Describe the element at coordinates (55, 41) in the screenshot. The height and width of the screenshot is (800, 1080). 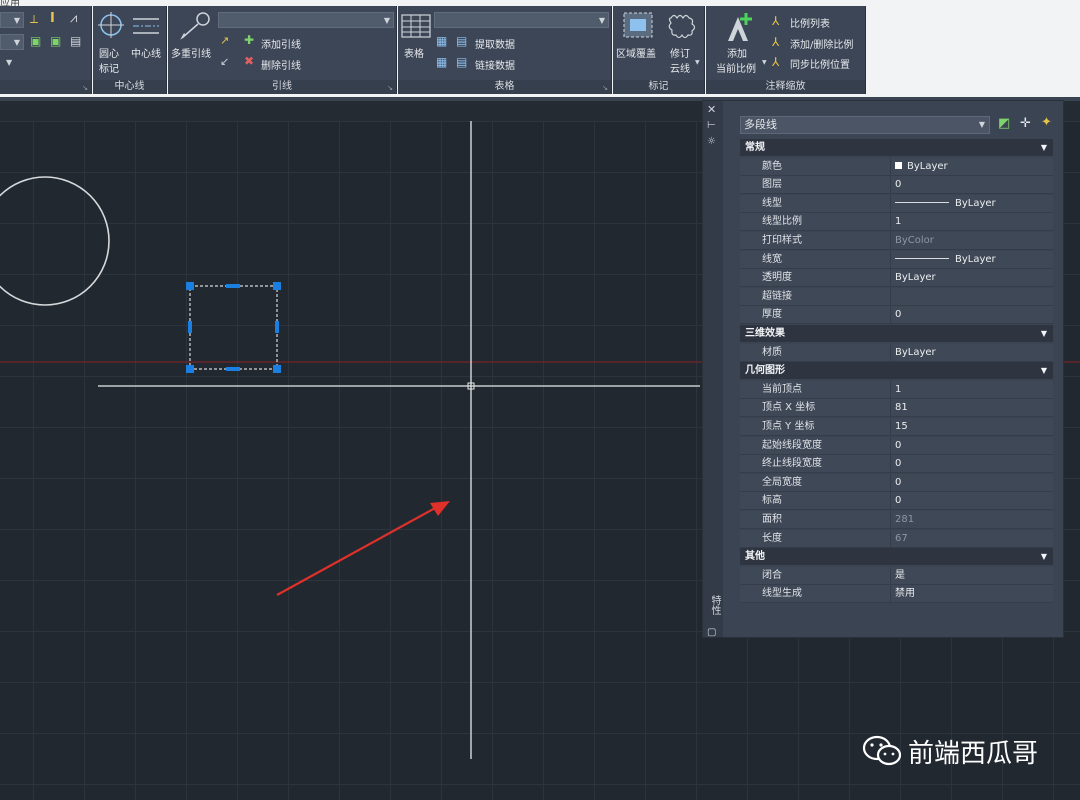
I see `dim-inspect-icon: ▣` at that location.